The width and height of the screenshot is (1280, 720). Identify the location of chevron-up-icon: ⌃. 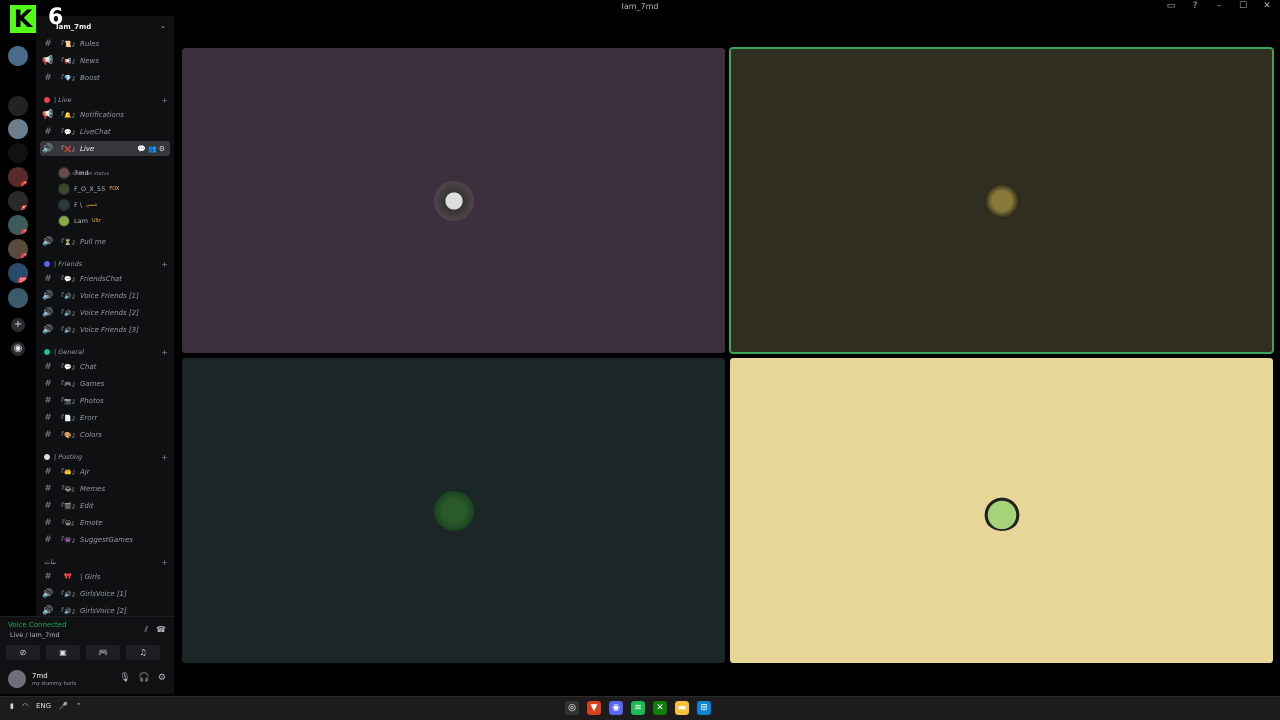
(79, 706).